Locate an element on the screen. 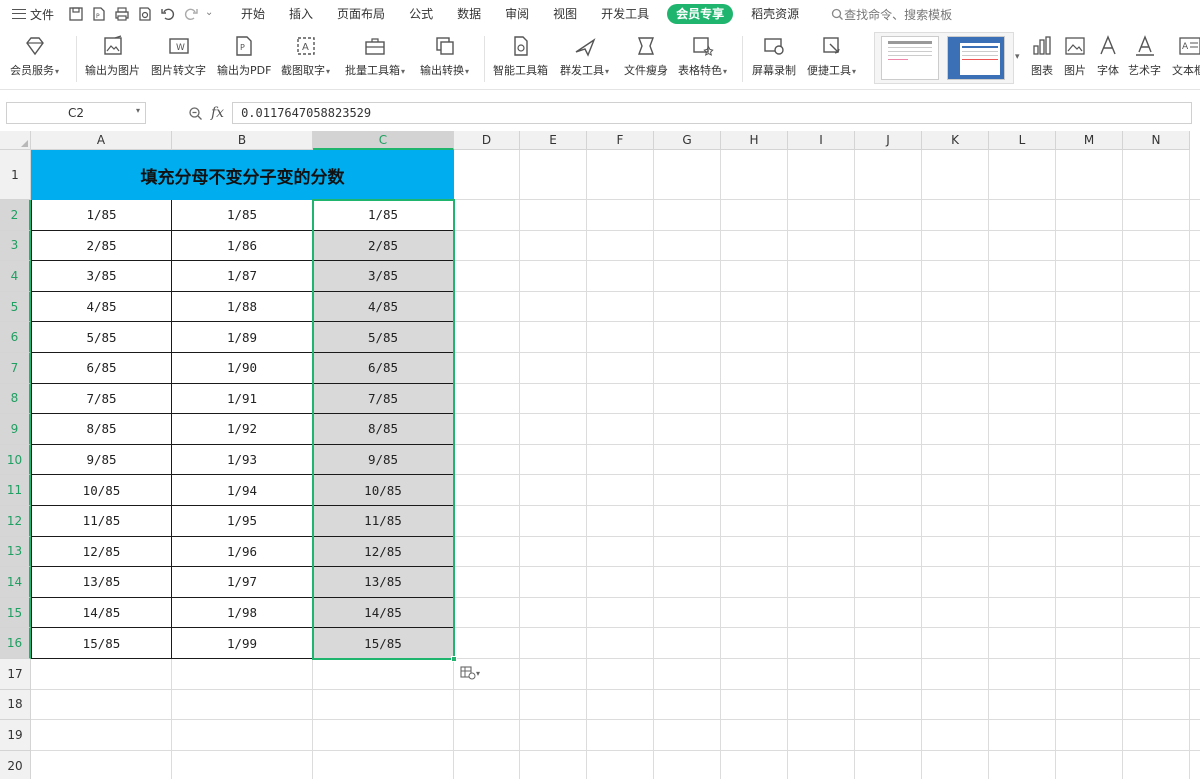 The image size is (1200, 779). tab-docer: 稻壳资源 is located at coordinates (775, 14).